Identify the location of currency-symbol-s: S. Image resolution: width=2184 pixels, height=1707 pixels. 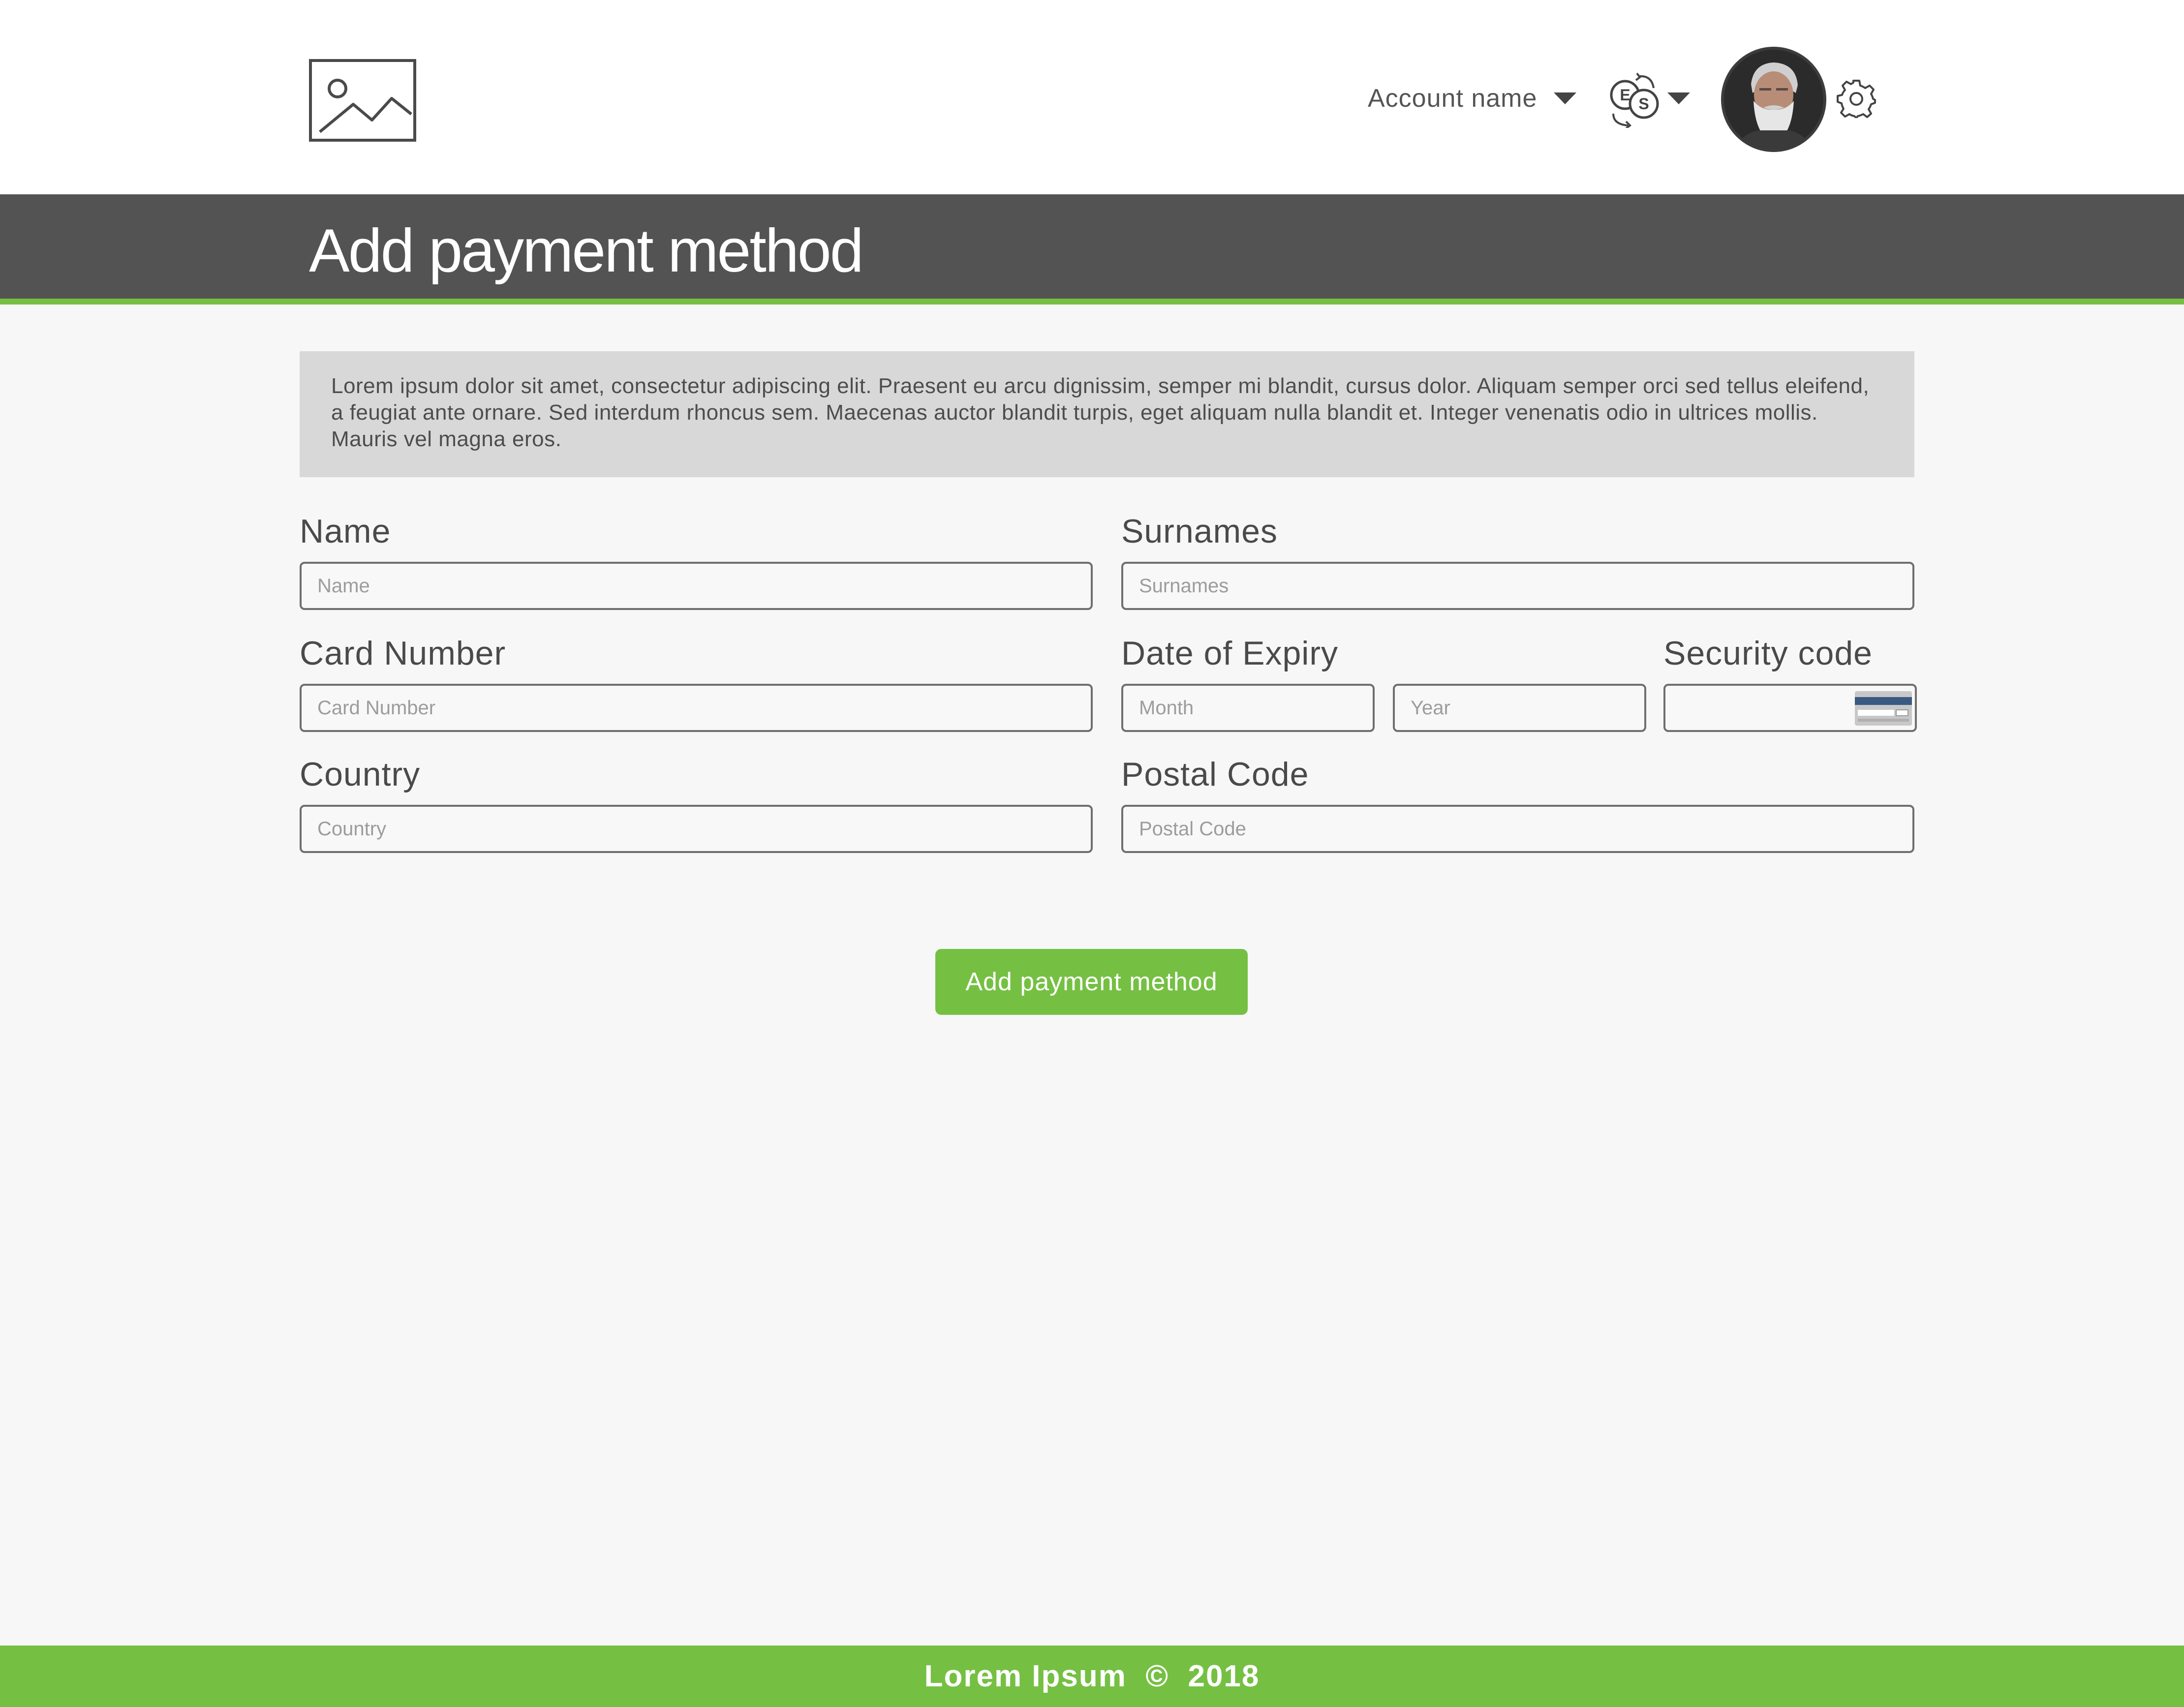
(1643, 104).